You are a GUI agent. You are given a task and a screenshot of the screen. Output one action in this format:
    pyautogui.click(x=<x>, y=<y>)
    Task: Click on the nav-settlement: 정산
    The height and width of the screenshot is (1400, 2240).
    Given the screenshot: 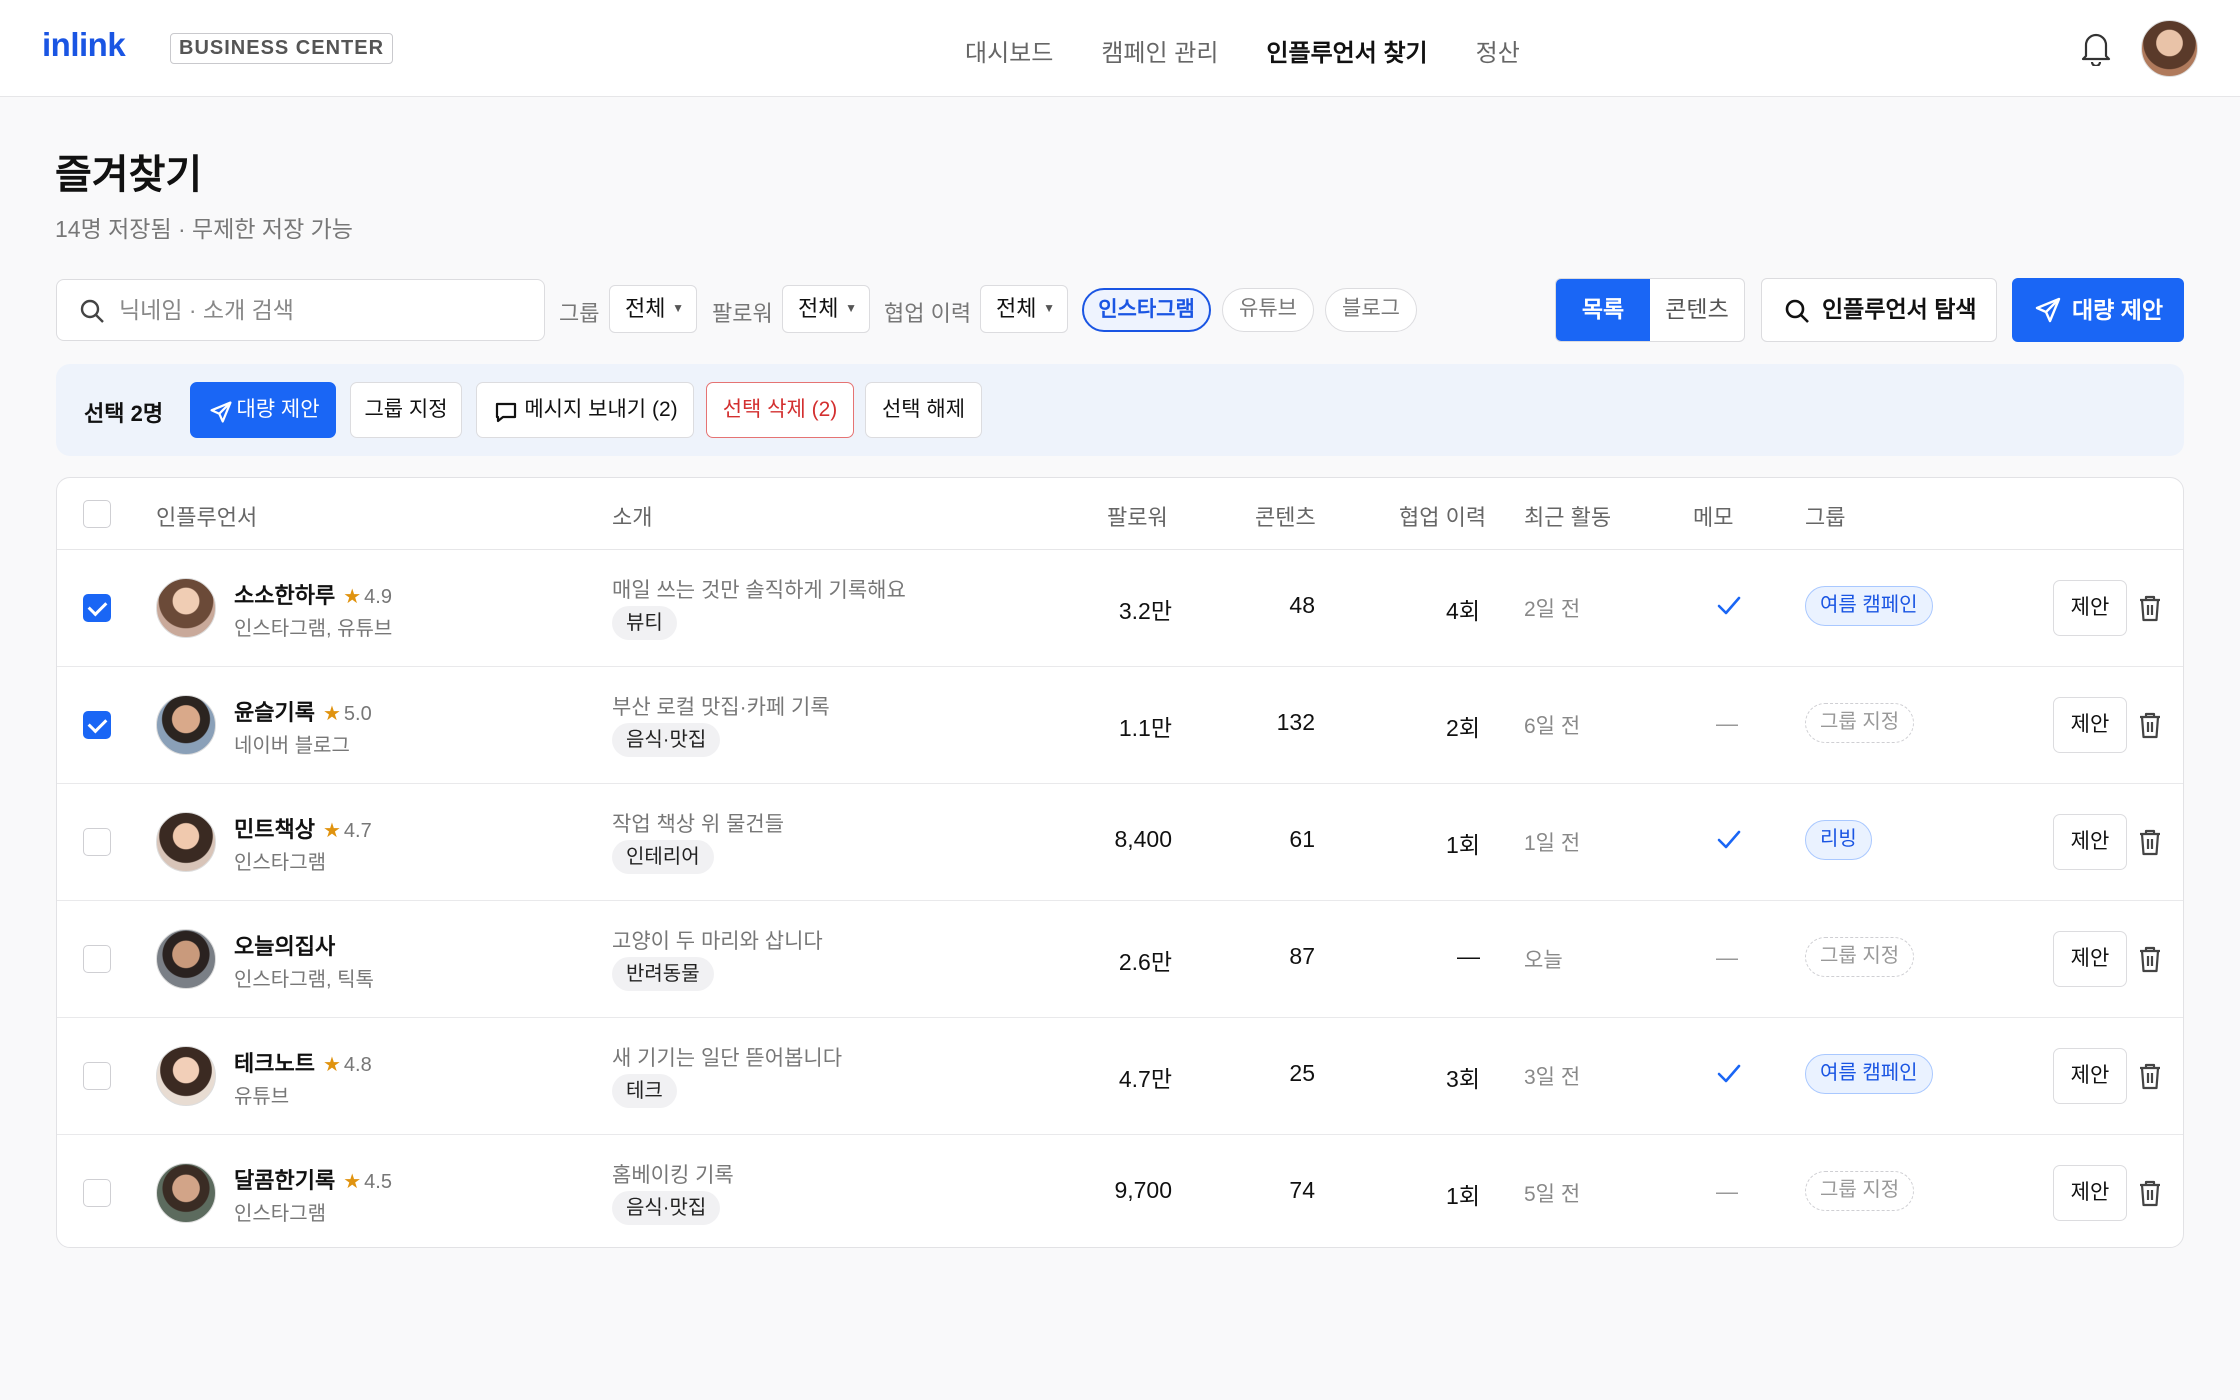 What is the action you would take?
    pyautogui.click(x=1498, y=50)
    